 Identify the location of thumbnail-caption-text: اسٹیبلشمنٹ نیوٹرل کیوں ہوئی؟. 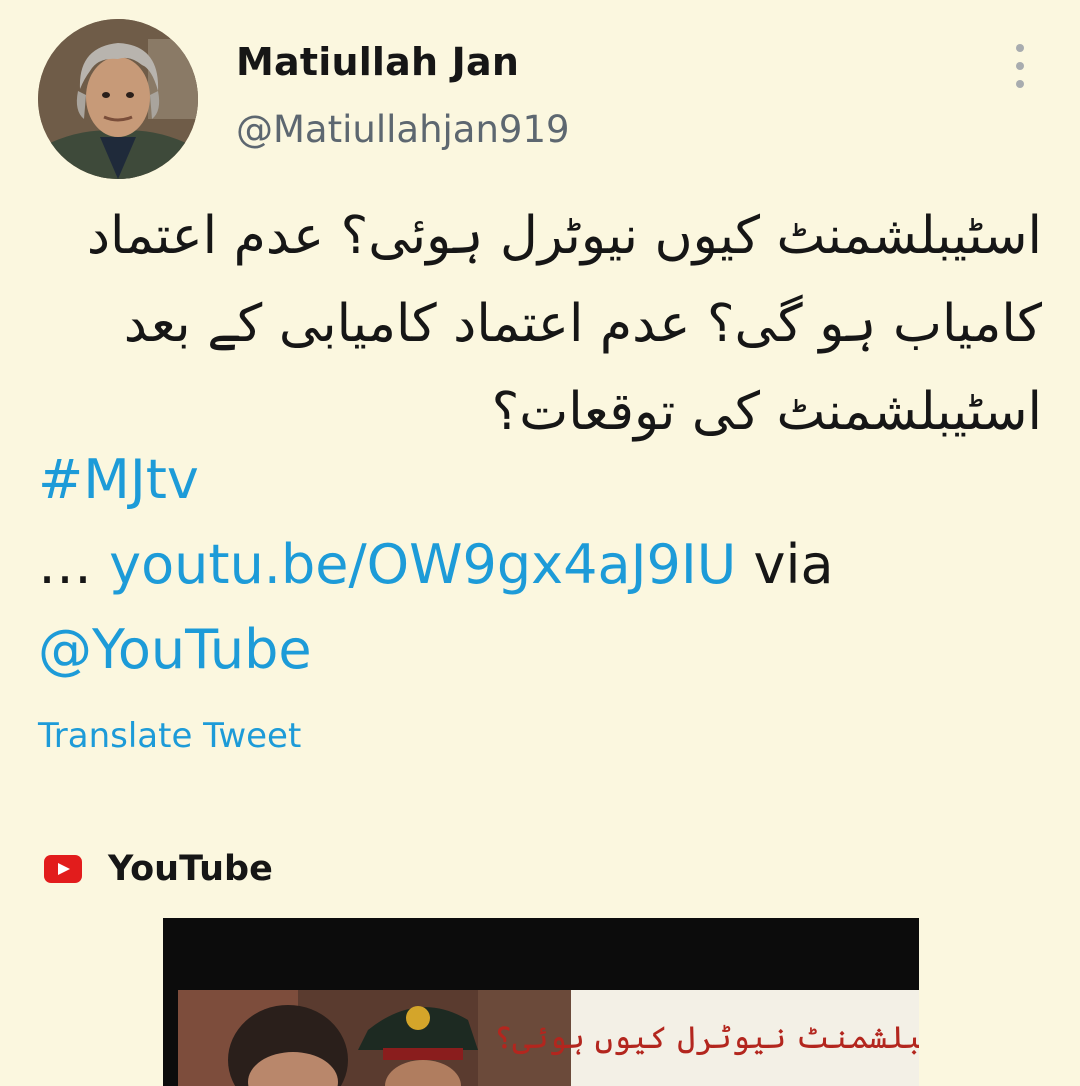
(706, 1038).